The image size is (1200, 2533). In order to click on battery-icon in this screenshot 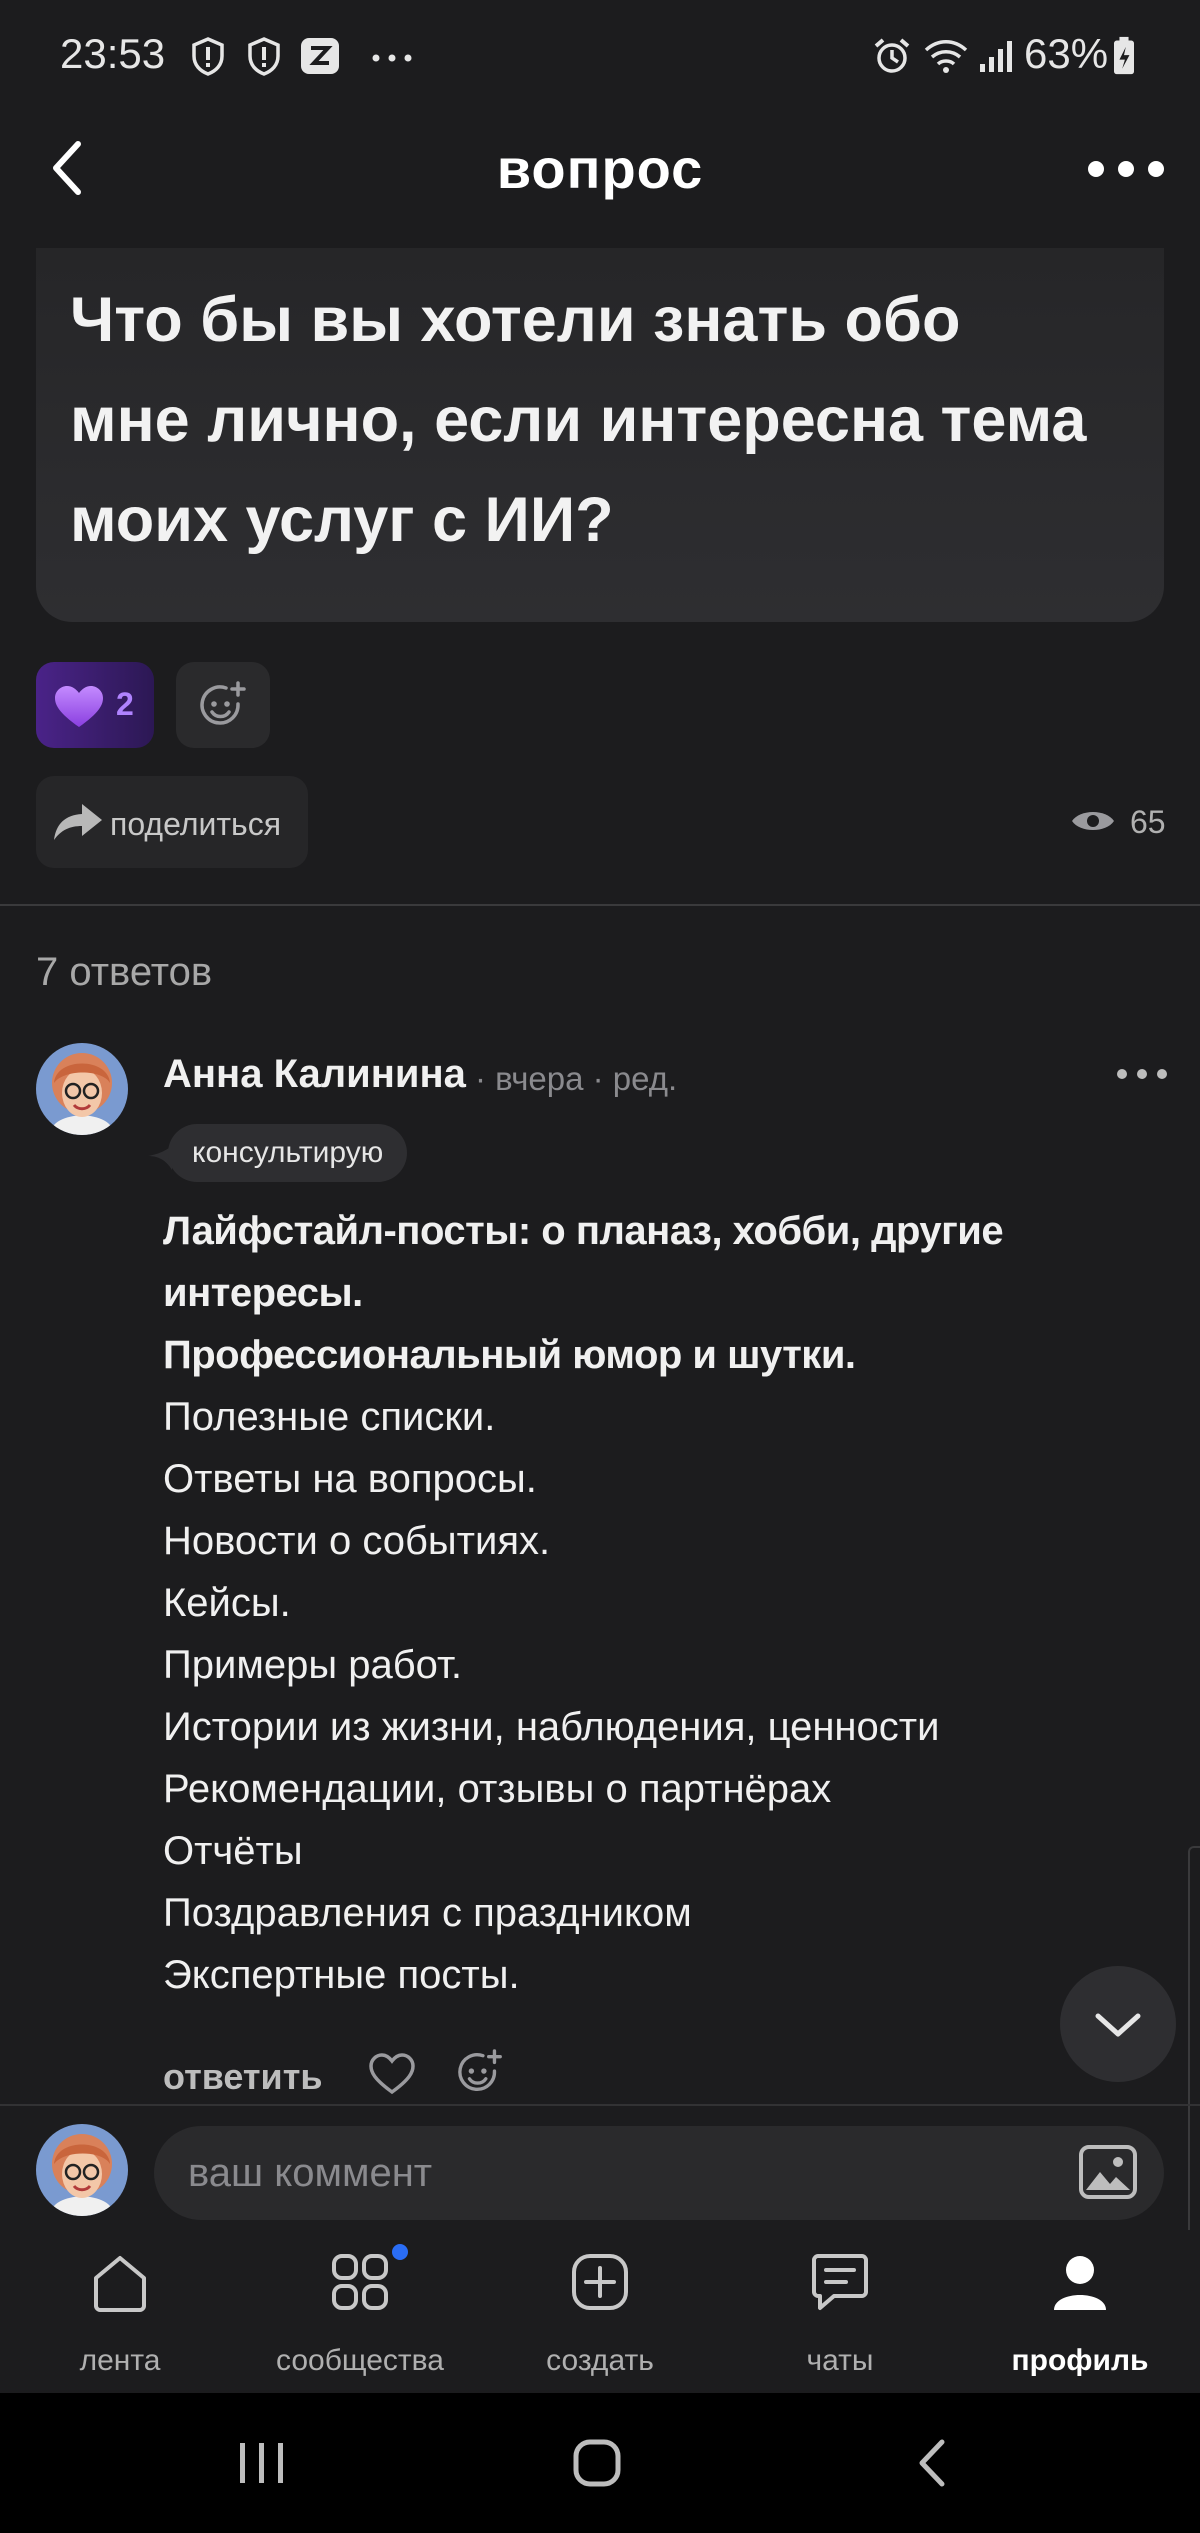, I will do `click(1124, 55)`.